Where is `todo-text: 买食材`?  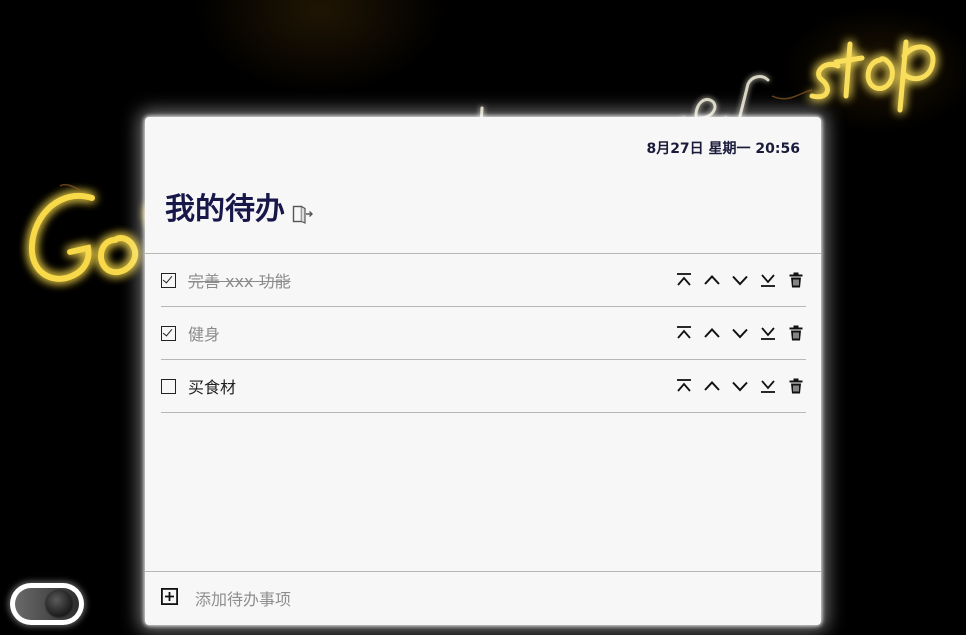 todo-text: 买食材 is located at coordinates (212, 387).